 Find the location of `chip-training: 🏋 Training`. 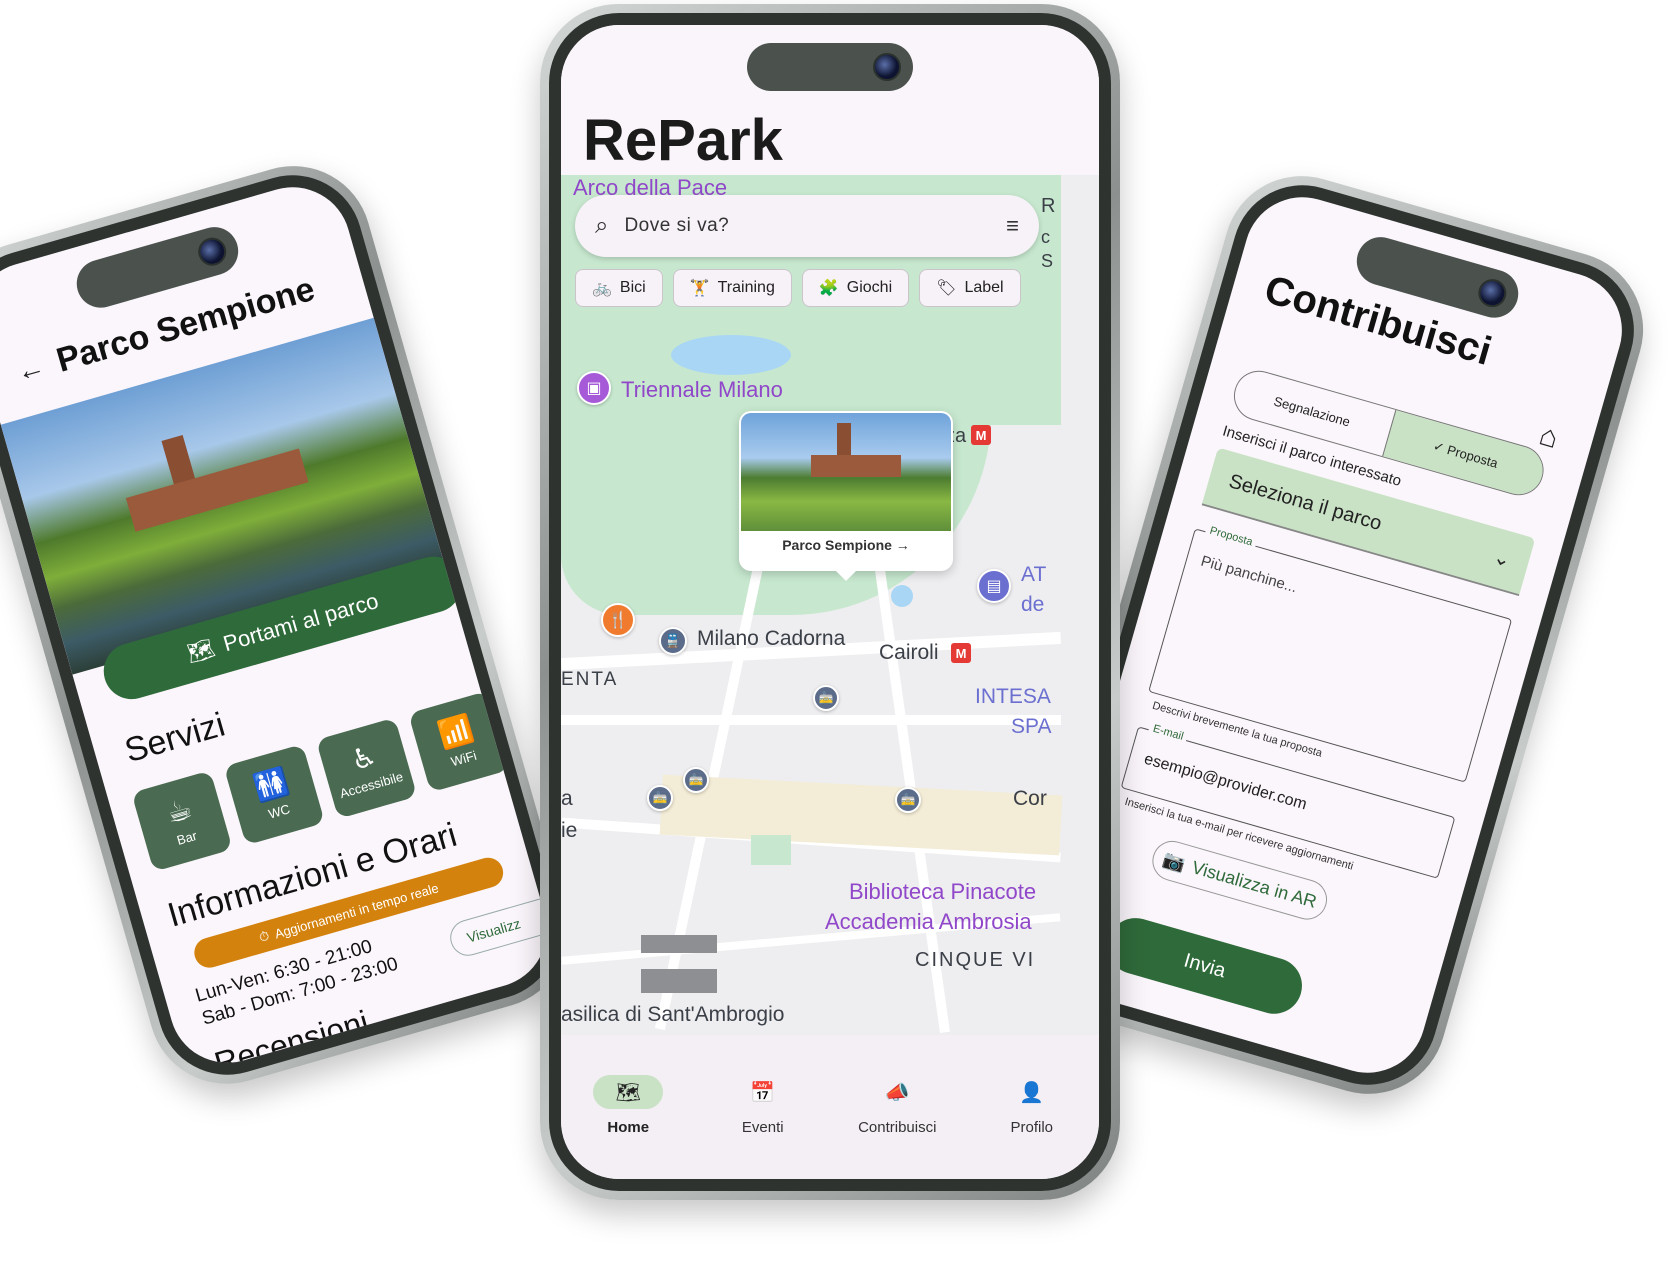

chip-training: 🏋 Training is located at coordinates (732, 288).